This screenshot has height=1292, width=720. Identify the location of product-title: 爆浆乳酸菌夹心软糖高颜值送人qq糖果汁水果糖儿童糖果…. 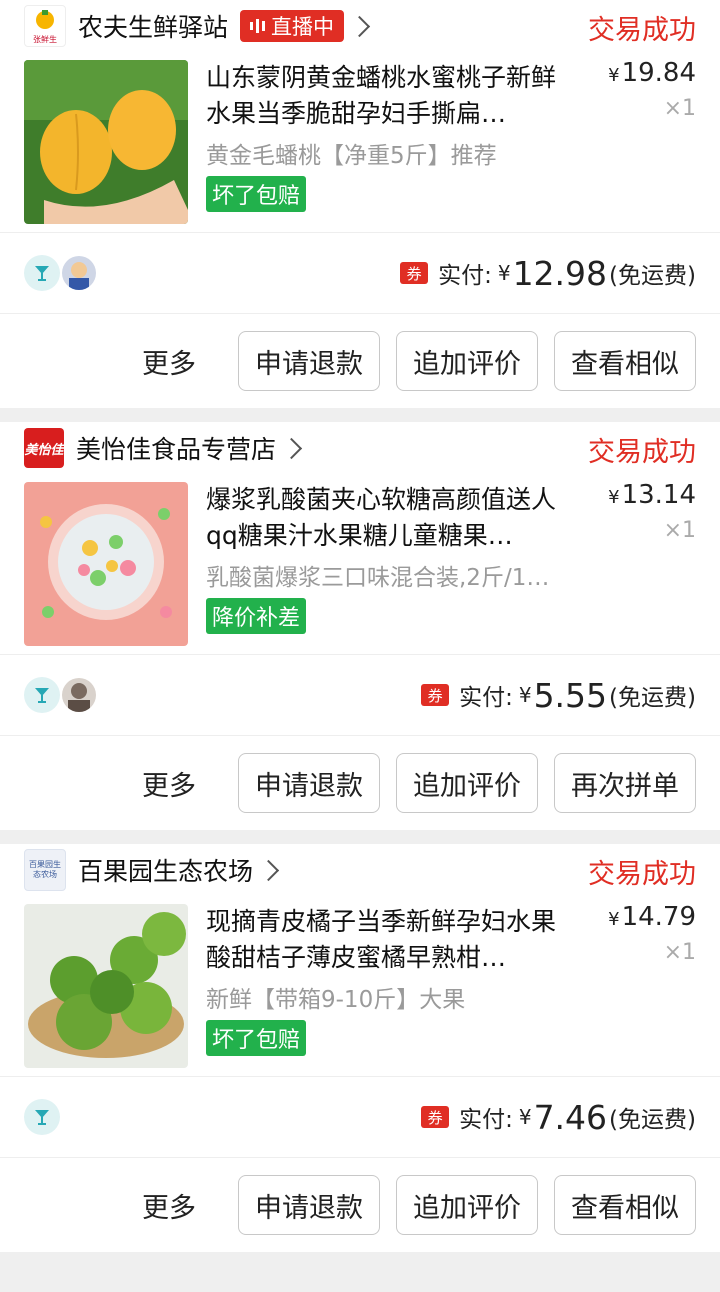
(391, 518).